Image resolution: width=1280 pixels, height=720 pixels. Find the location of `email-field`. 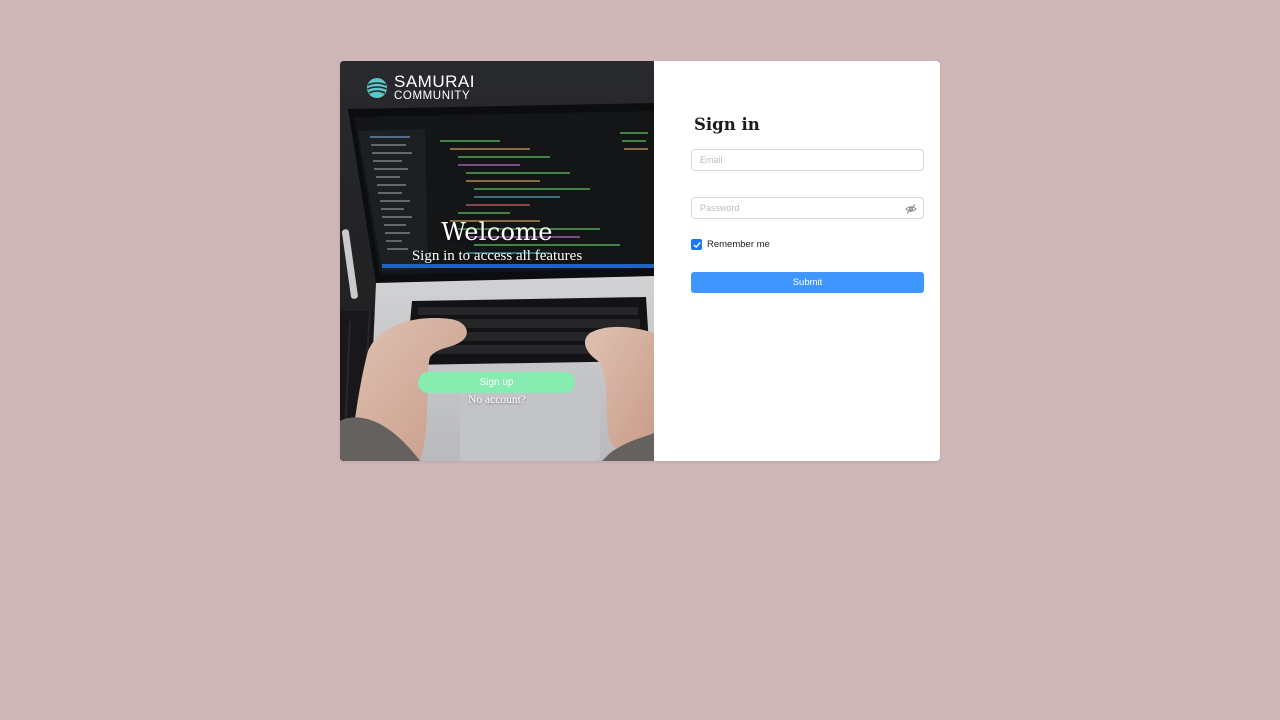

email-field is located at coordinates (807, 160).